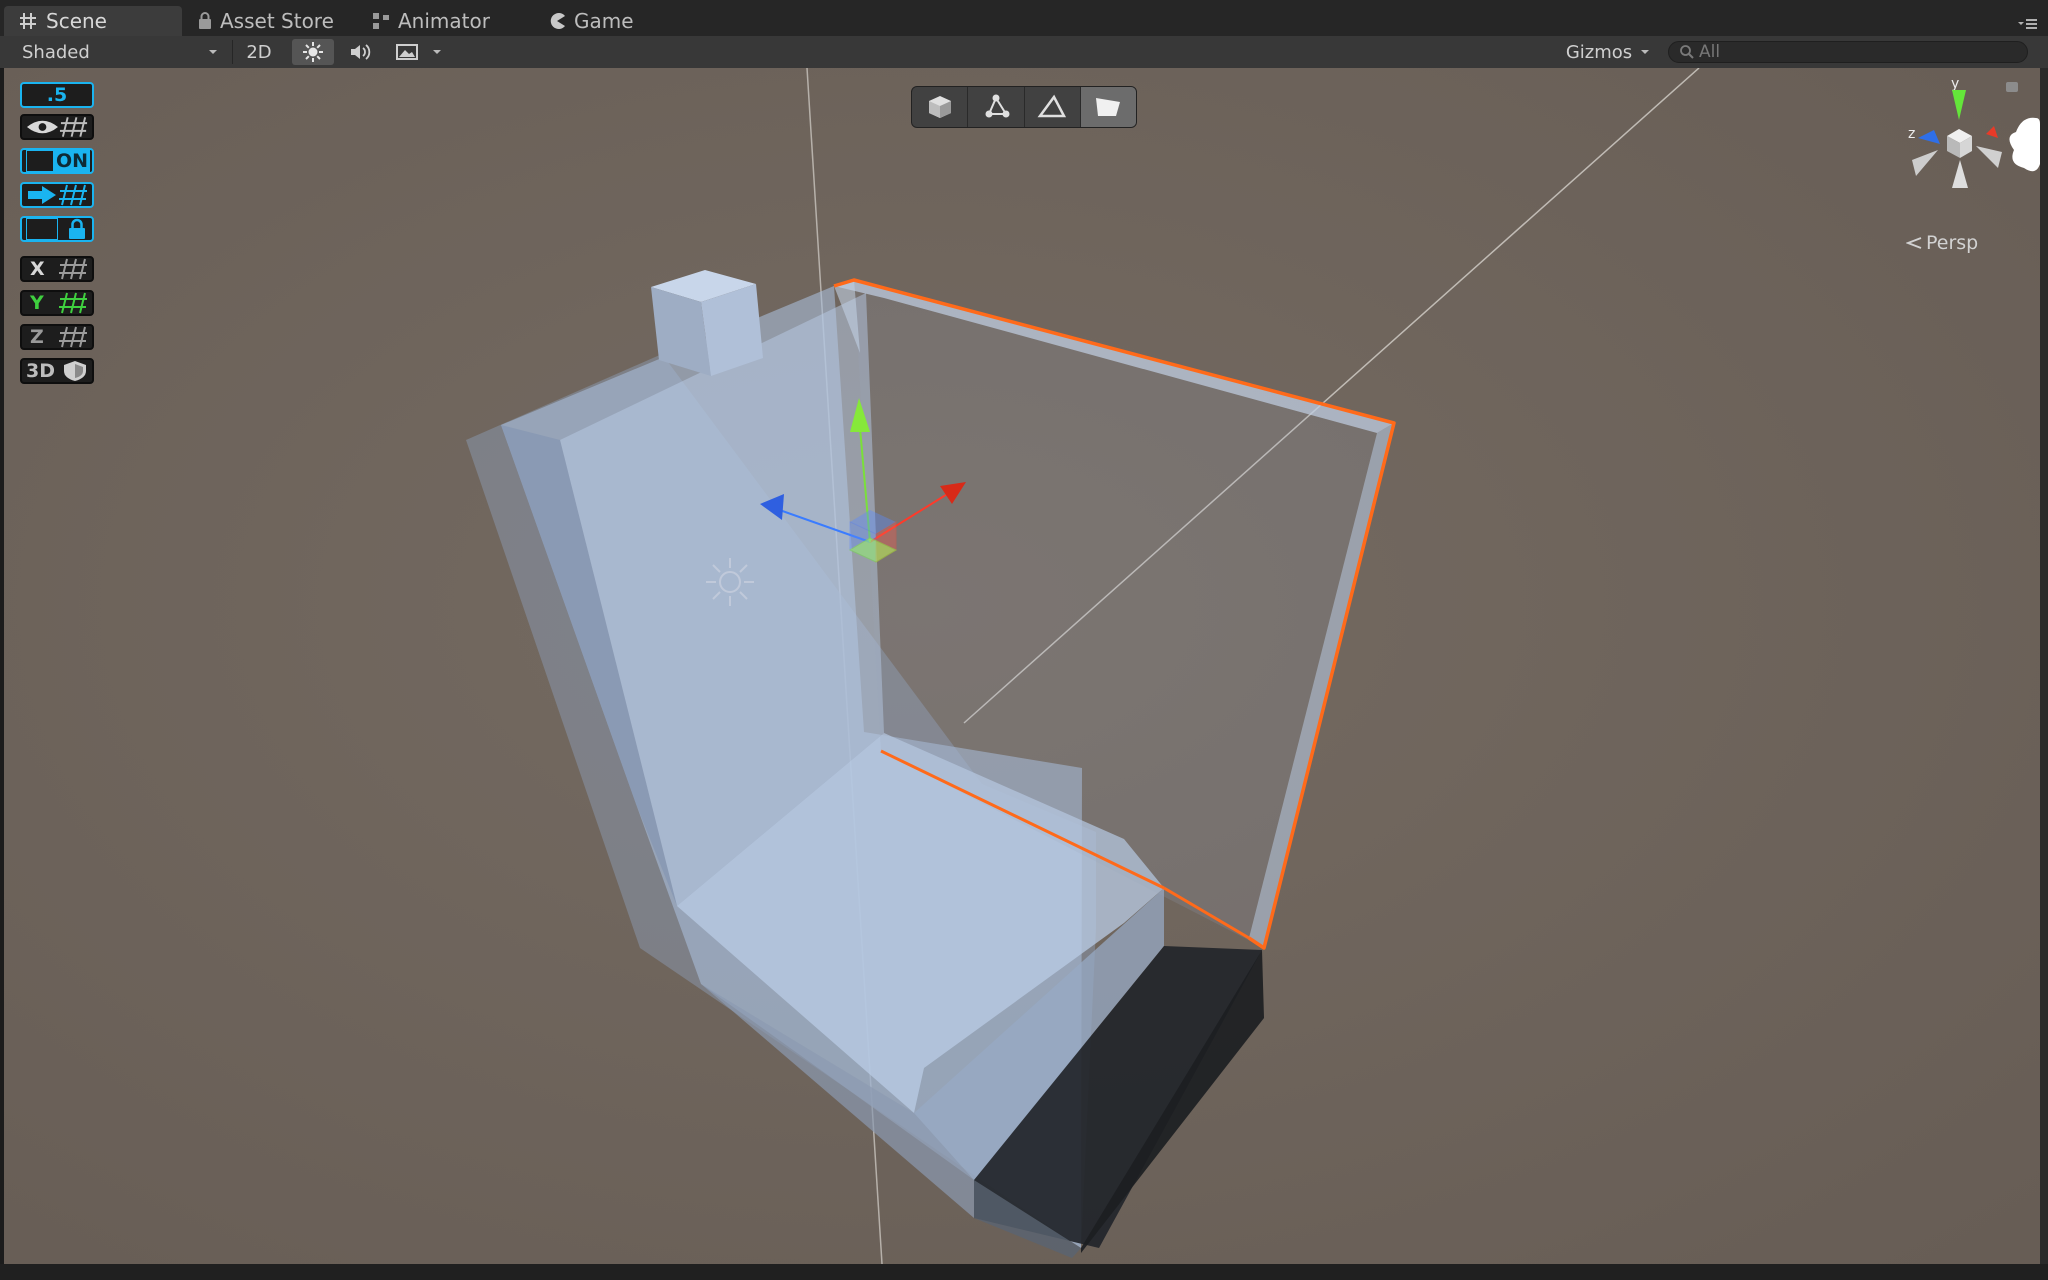 This screenshot has height=1280, width=2048. What do you see at coordinates (381, 21) in the screenshot?
I see `animator-icon` at bounding box center [381, 21].